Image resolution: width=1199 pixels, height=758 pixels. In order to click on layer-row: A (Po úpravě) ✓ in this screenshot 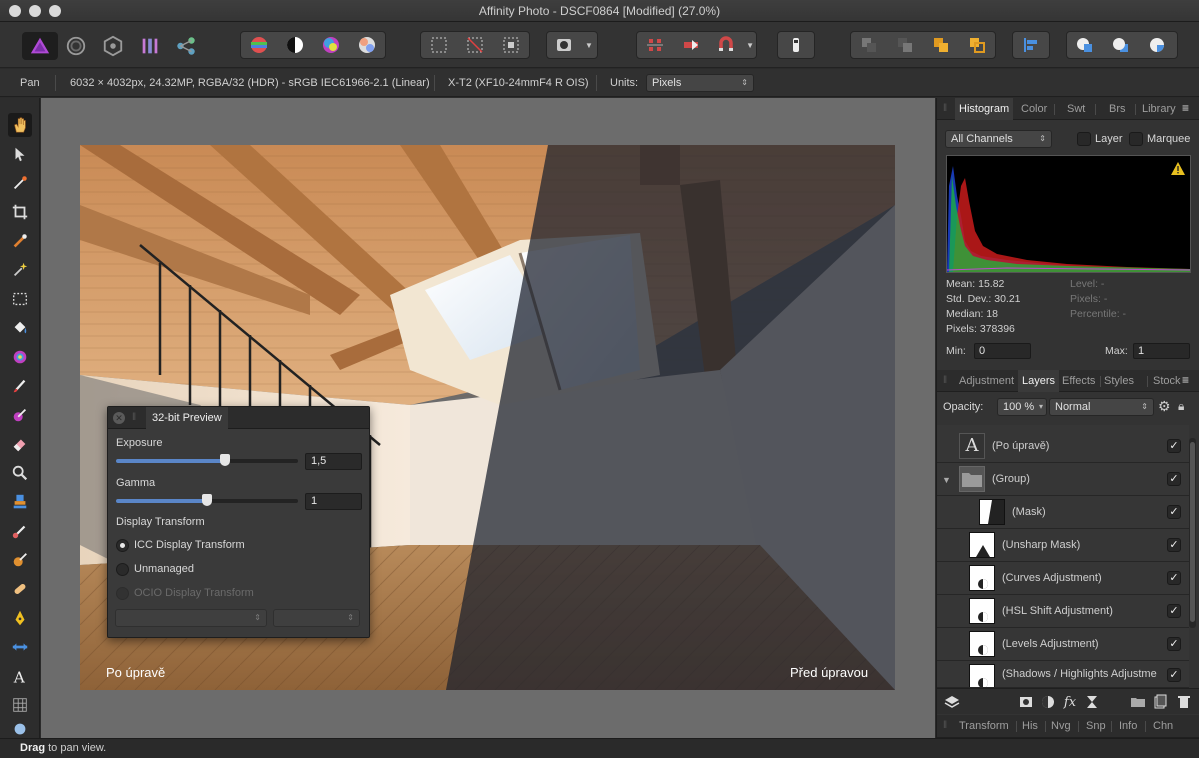, I will do `click(1063, 446)`.